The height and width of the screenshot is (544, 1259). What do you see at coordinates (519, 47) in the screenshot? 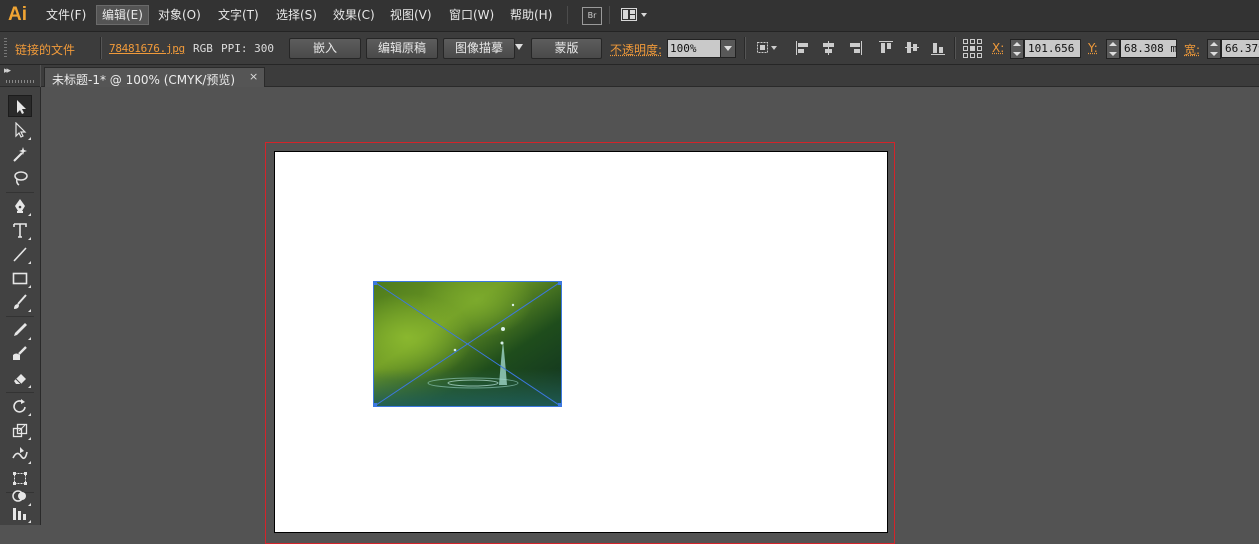
I see `image-trace-dropdown-icon` at bounding box center [519, 47].